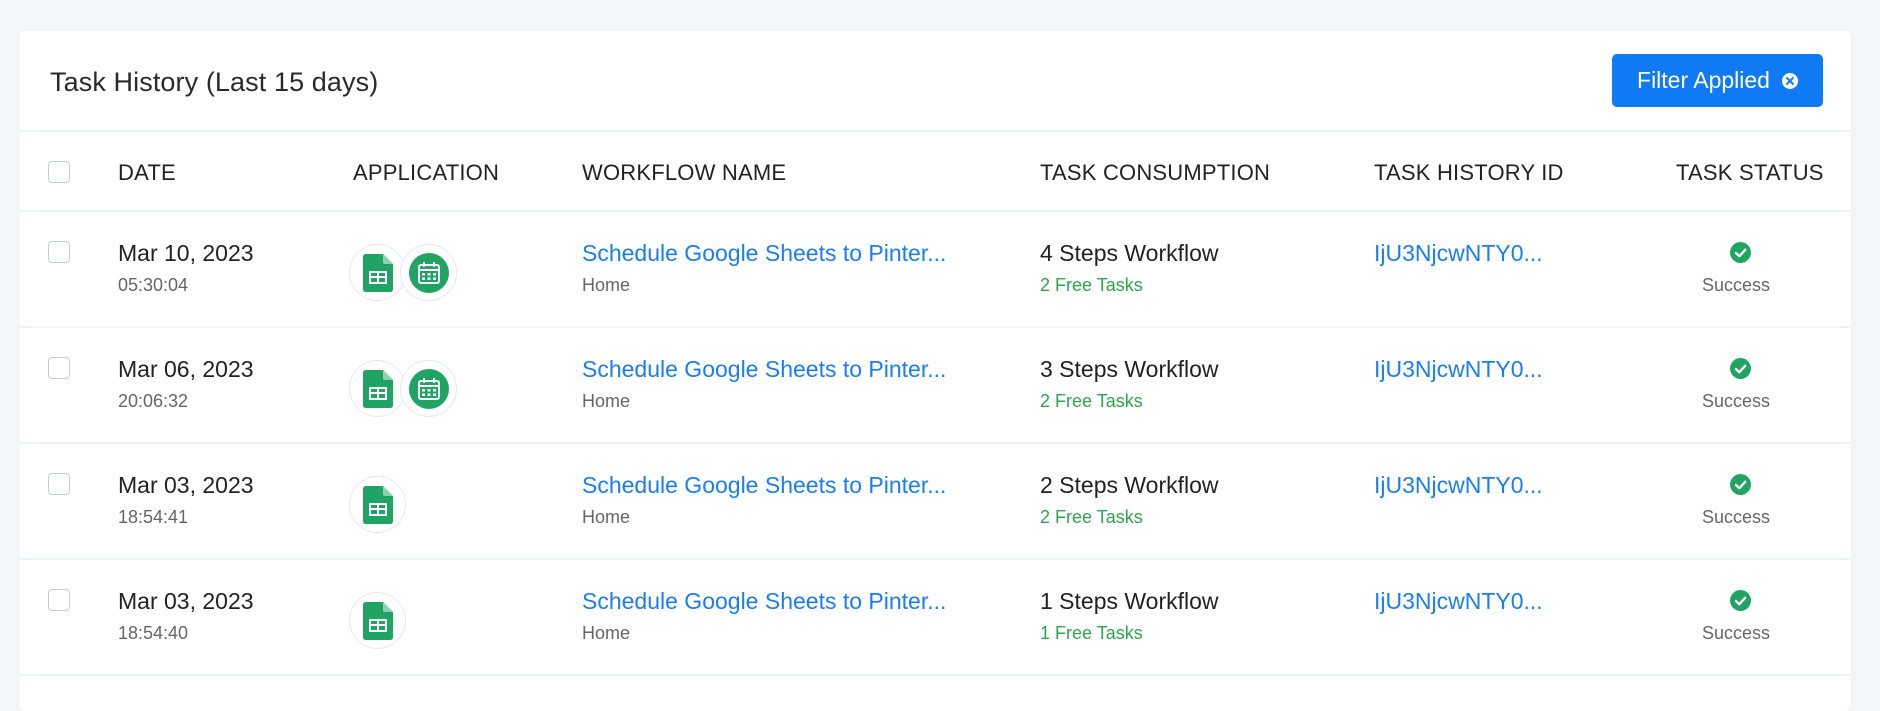 The width and height of the screenshot is (1880, 711). Describe the element at coordinates (59, 172) in the screenshot. I see `select-all-checkbox` at that location.